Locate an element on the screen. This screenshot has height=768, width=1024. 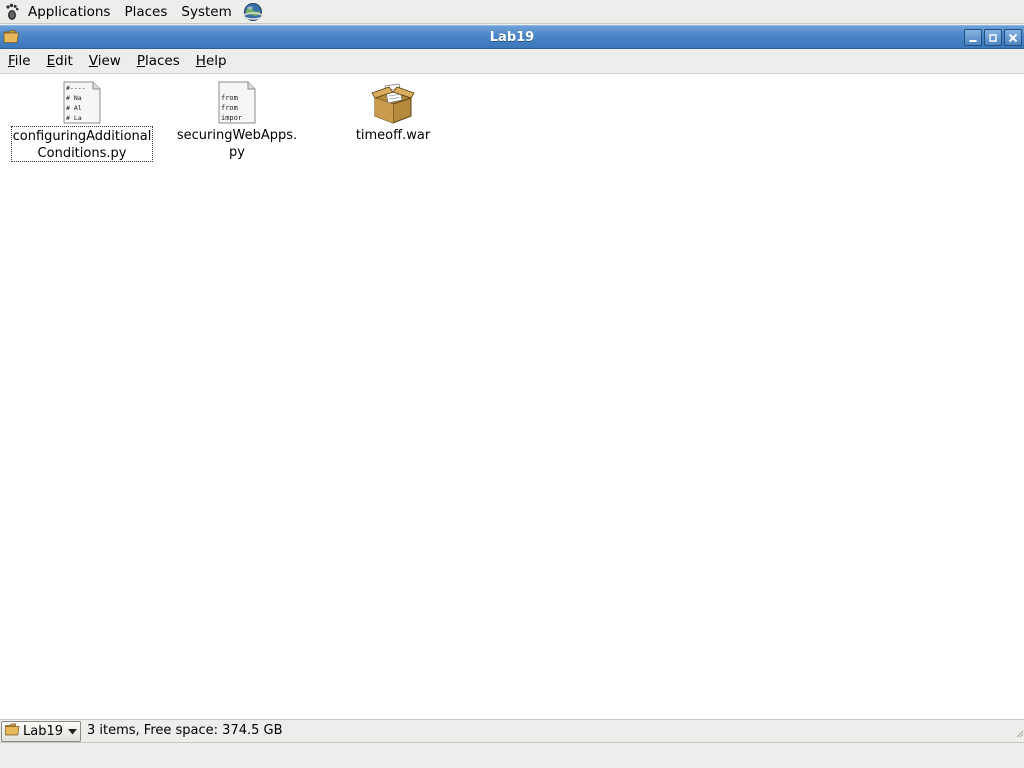
resize-grip-icon is located at coordinates (1019, 734).